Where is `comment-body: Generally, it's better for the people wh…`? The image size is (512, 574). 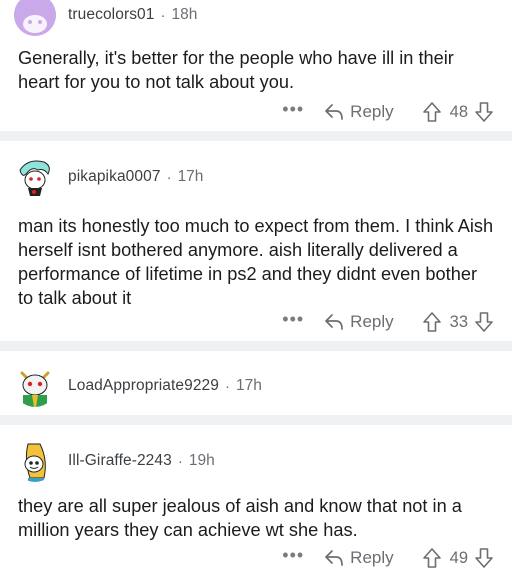 comment-body: Generally, it's better for the people wh… is located at coordinates (236, 70).